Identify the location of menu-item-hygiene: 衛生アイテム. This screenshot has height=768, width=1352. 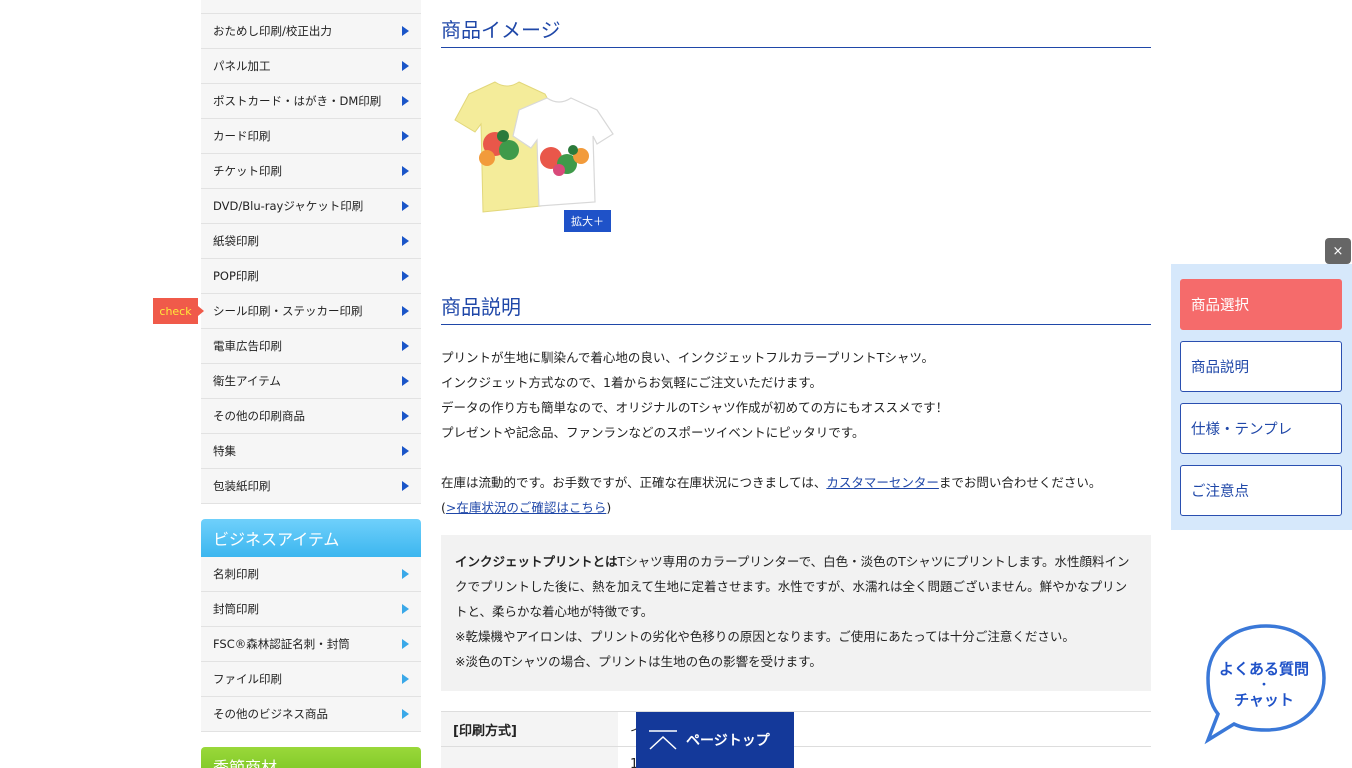
(311, 381).